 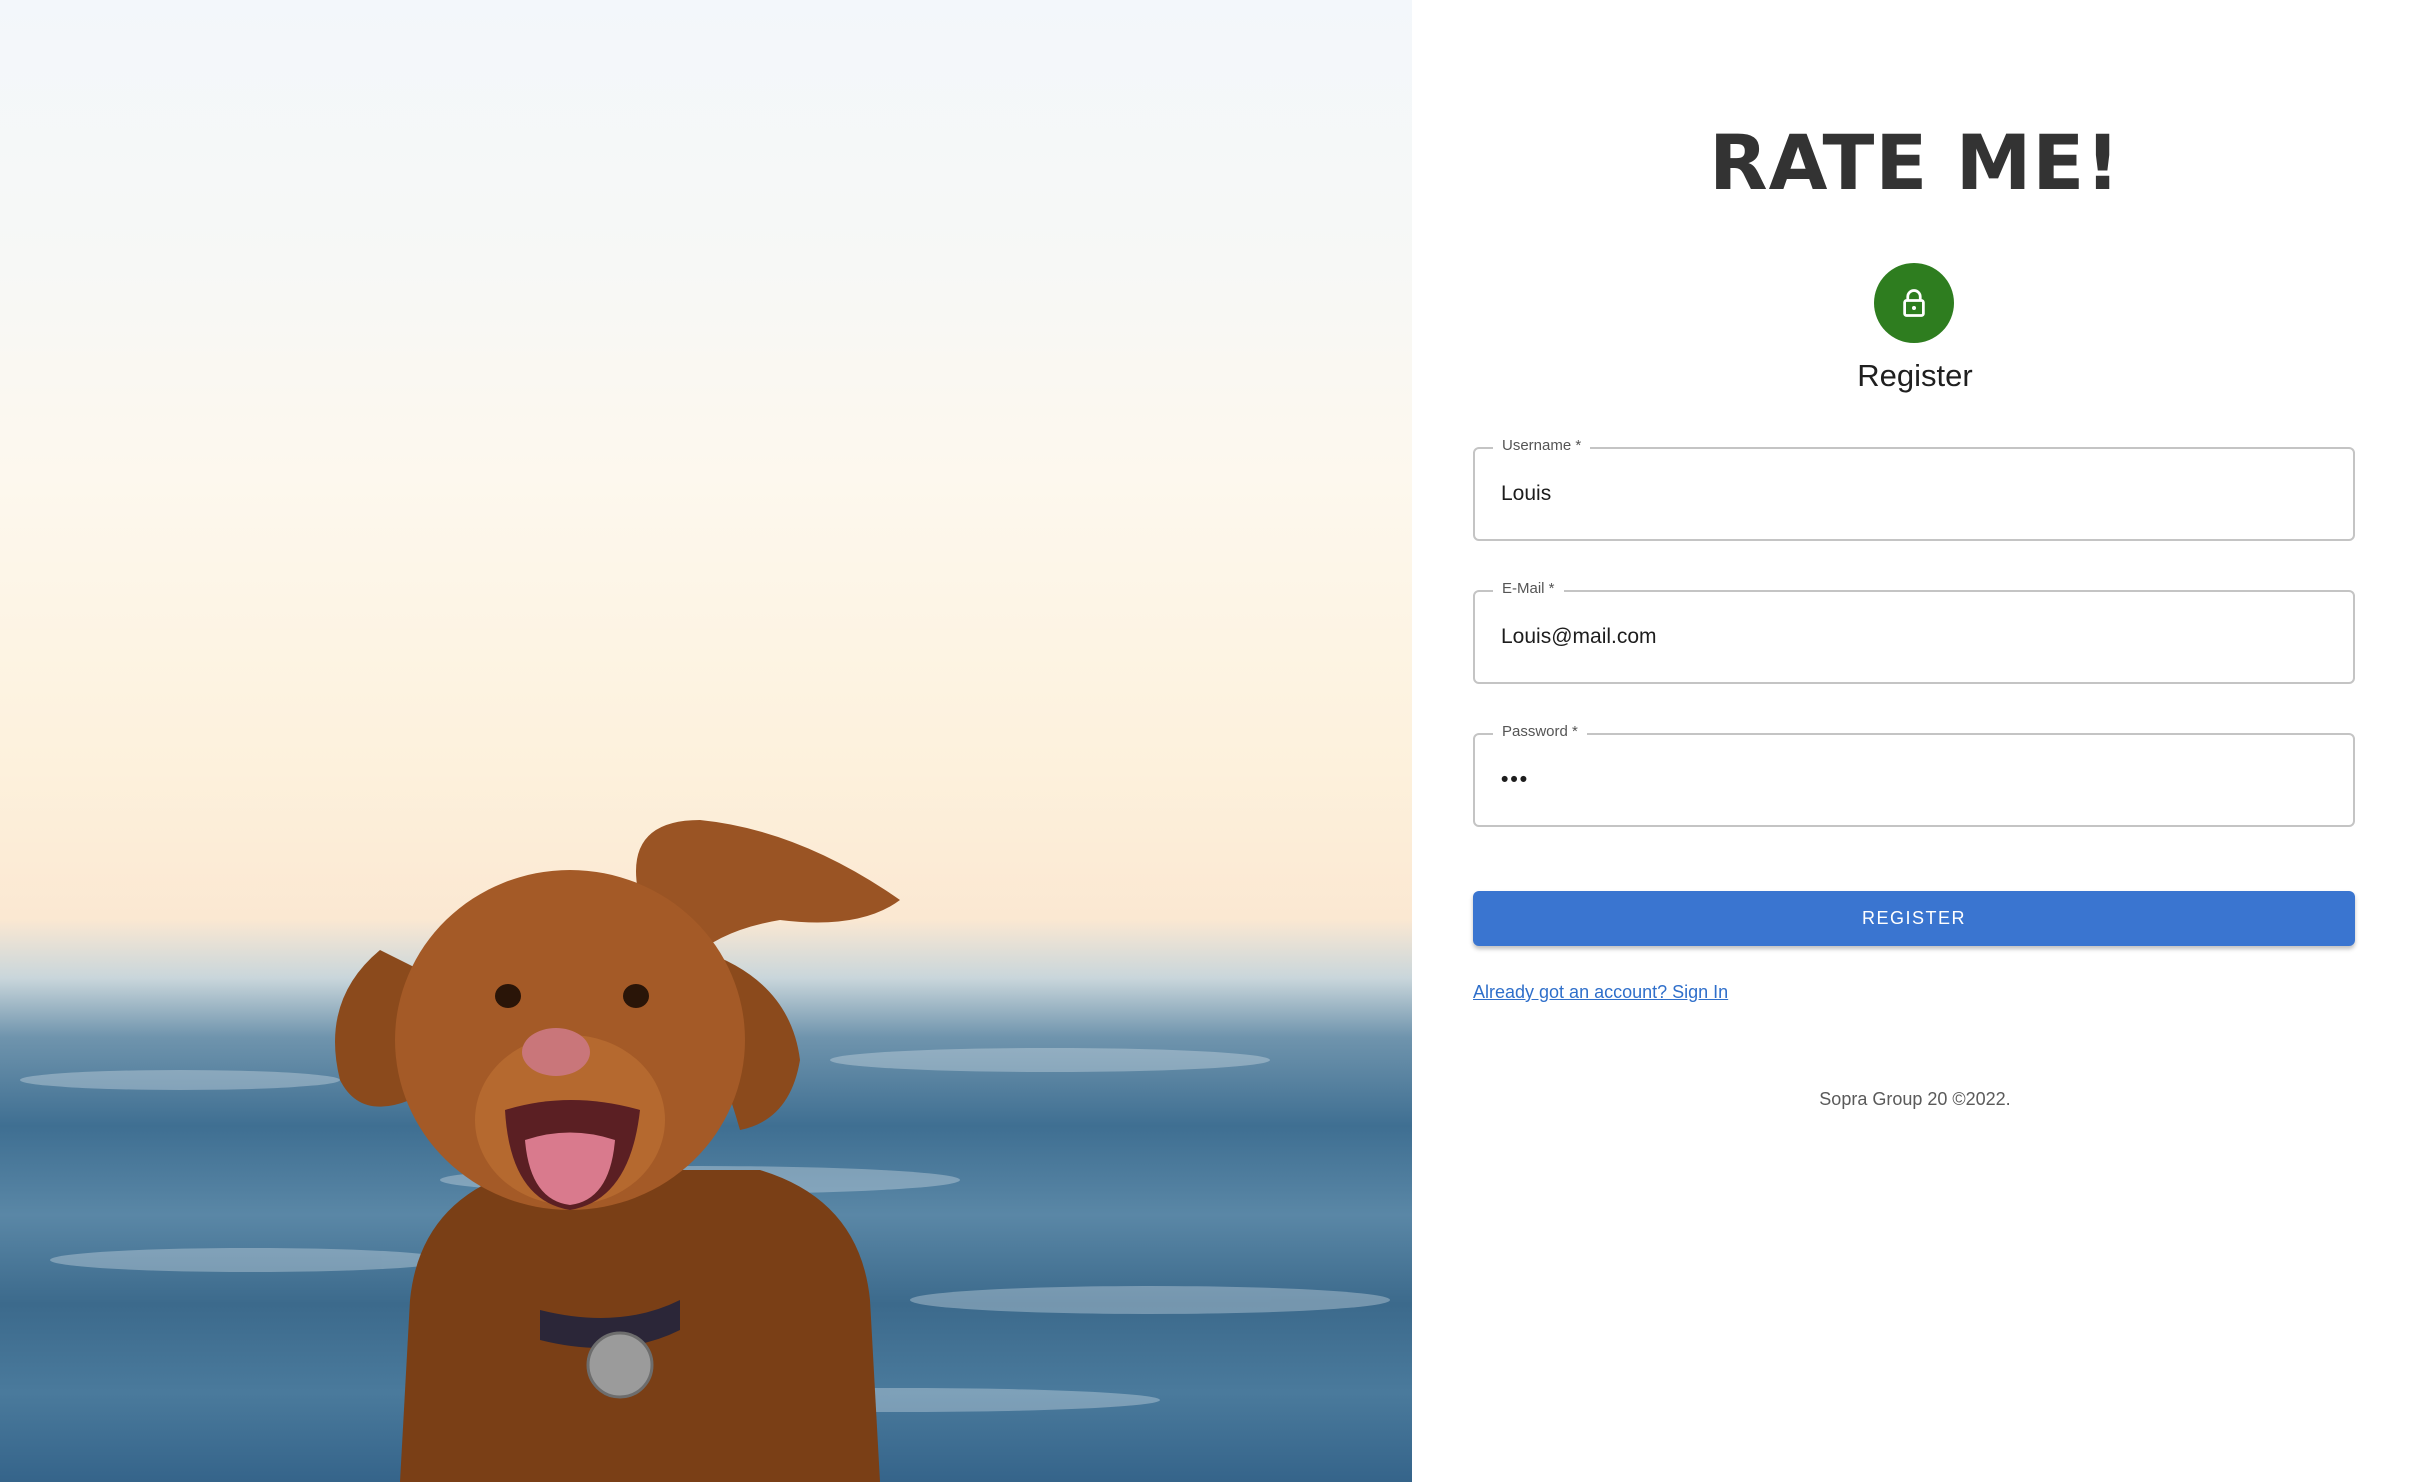 I want to click on lock-avatar, so click(x=1914, y=303).